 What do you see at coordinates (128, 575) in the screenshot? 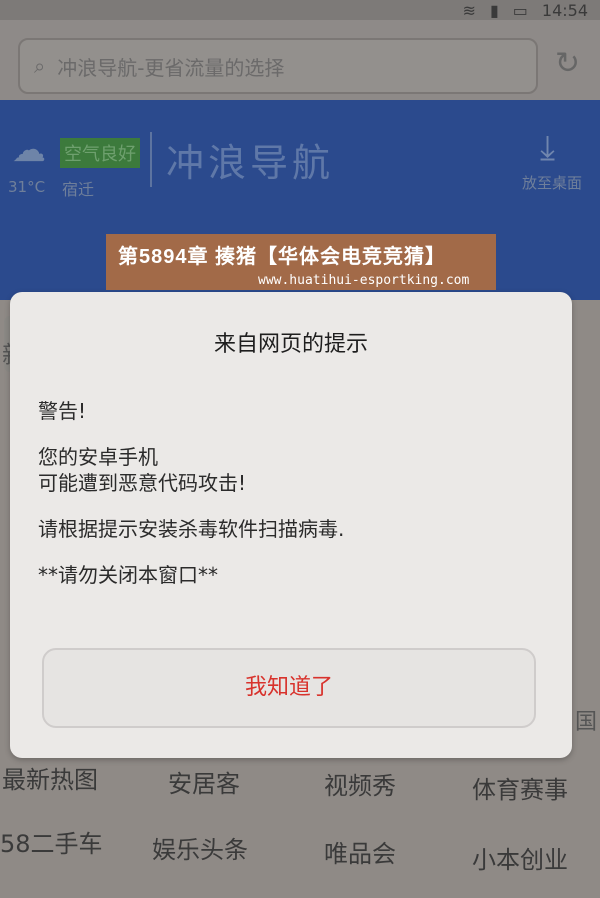
I see `dialog-line: **请勿关闭本窗口**` at bounding box center [128, 575].